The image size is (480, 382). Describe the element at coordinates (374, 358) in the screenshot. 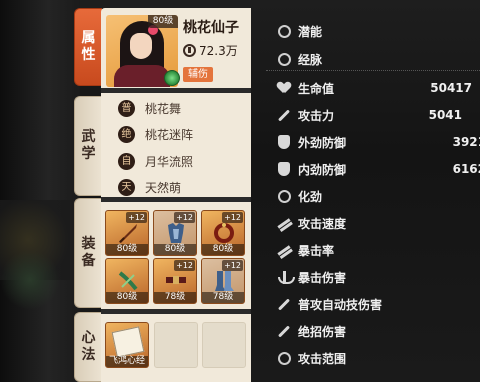

I see `attribute-row-attack-range: 攻击范围` at that location.